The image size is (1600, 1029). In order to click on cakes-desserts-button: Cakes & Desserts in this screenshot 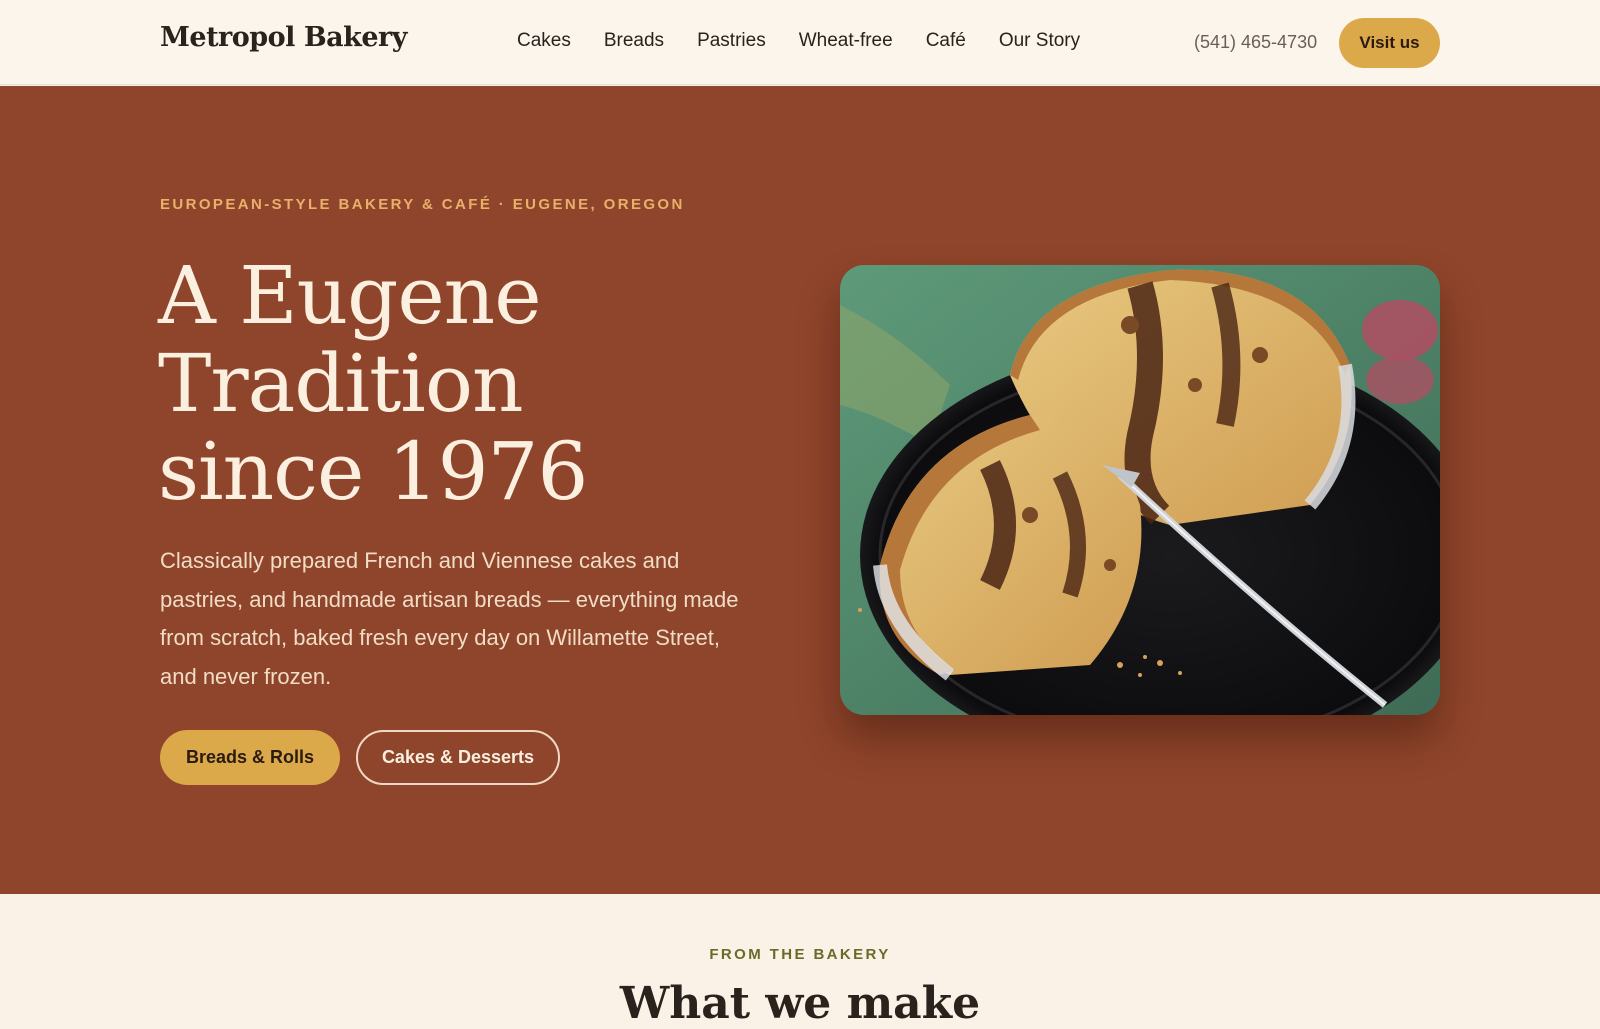, I will do `click(458, 757)`.